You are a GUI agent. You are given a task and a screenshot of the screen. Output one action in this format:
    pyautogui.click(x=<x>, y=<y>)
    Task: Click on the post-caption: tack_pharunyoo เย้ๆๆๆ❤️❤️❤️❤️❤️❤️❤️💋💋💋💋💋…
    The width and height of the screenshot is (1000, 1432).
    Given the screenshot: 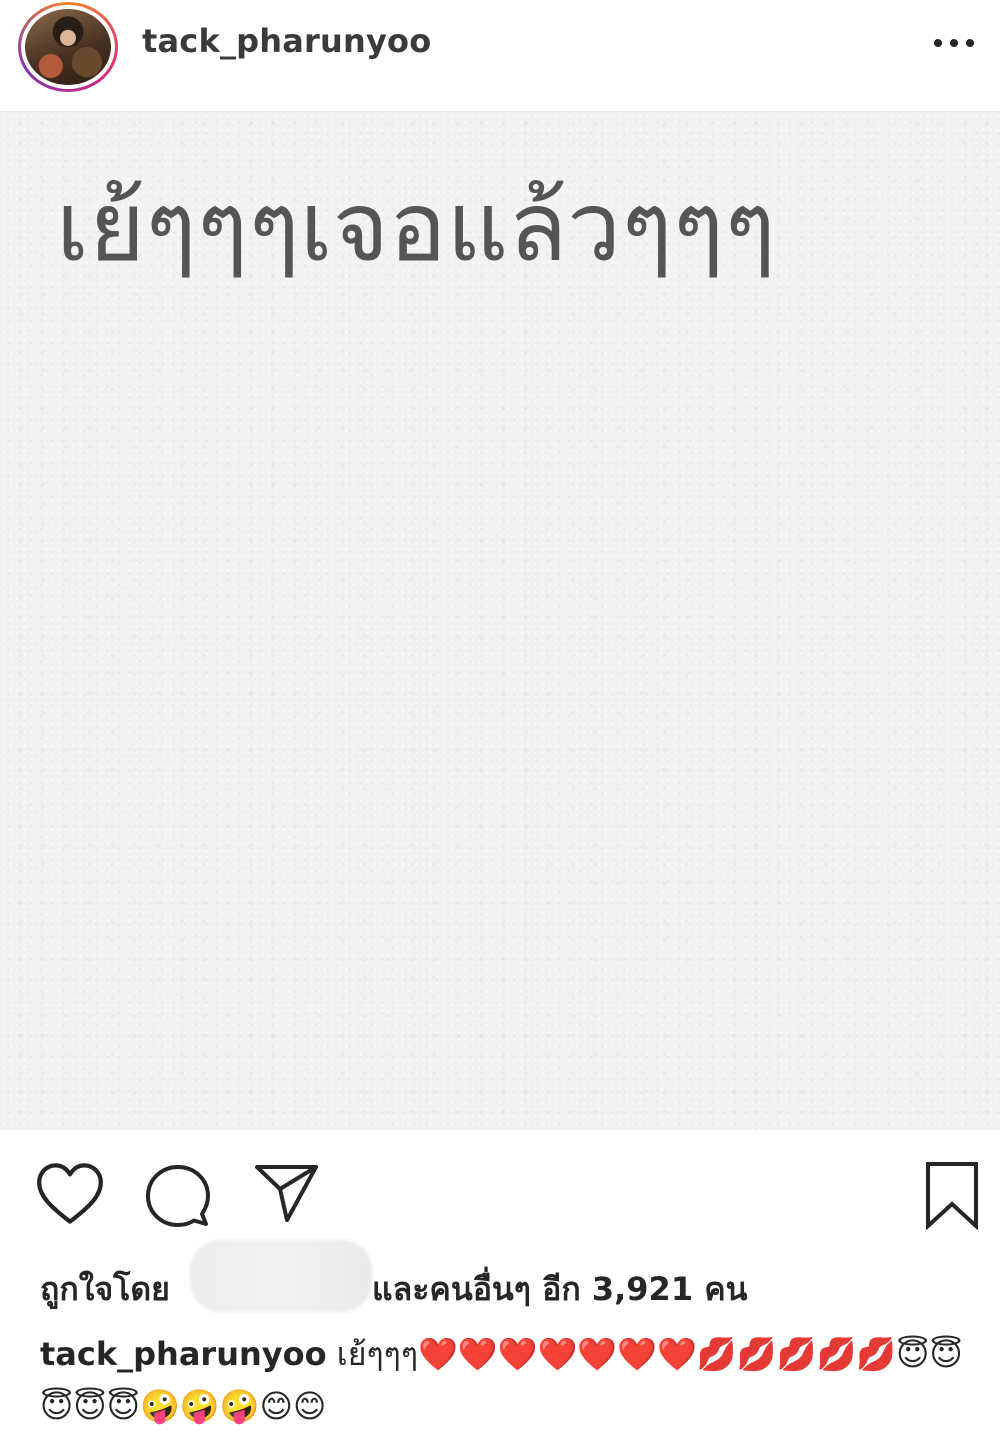 What is the action you would take?
    pyautogui.click(x=505, y=1380)
    